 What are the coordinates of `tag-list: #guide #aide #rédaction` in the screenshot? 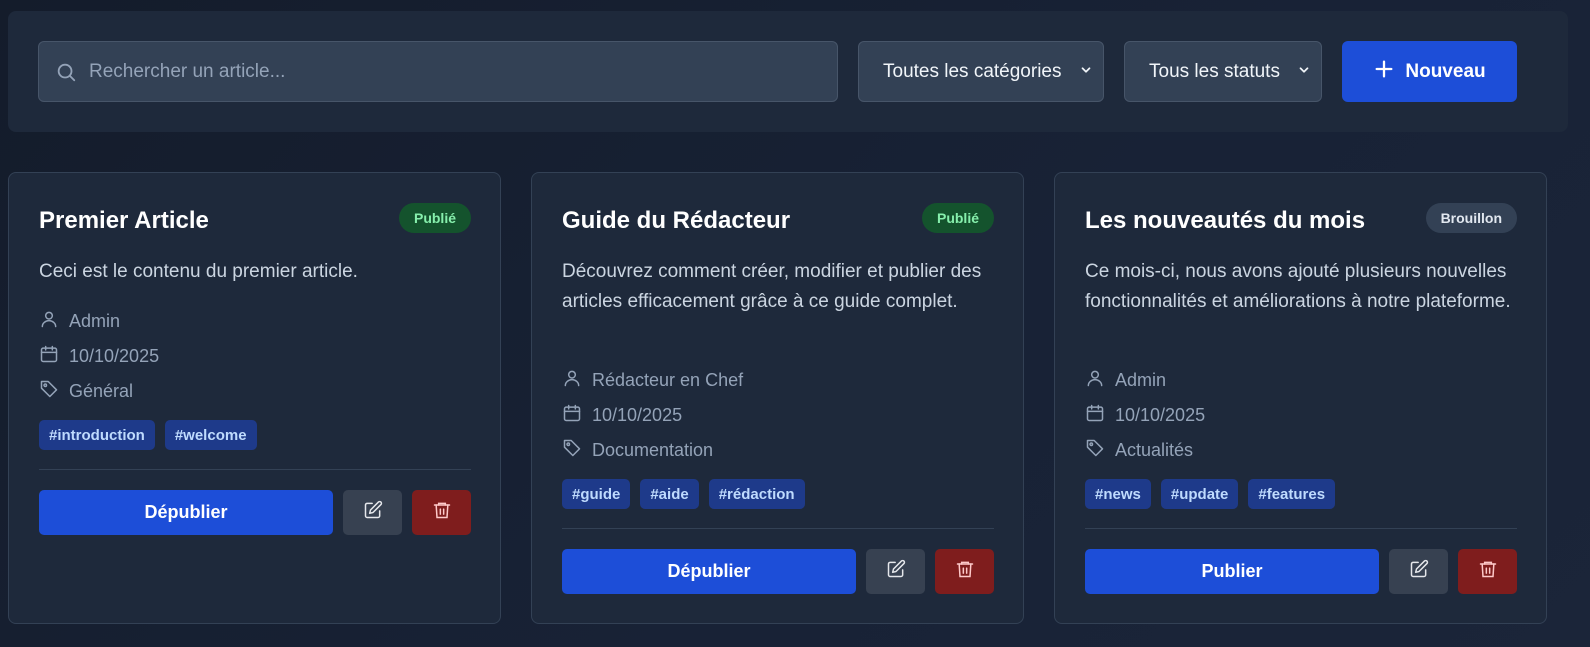 It's located at (683, 494).